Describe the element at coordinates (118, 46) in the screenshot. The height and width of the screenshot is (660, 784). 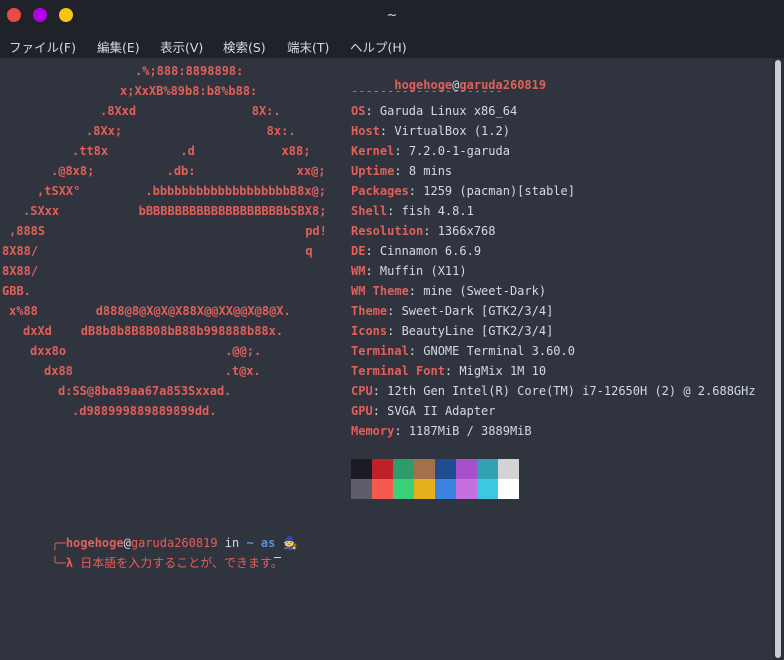
I see `menu-edit: 編集(E)` at that location.